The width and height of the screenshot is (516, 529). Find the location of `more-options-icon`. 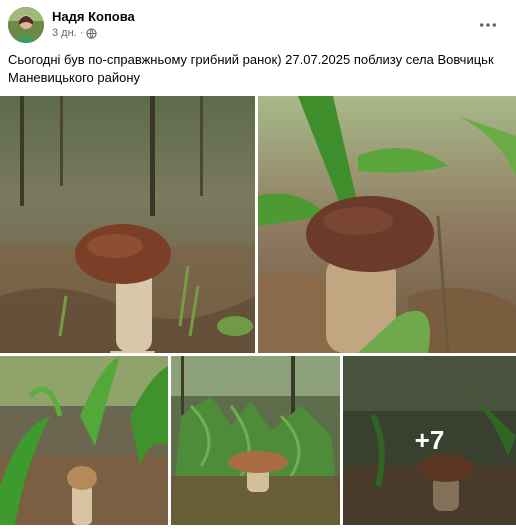

more-options-icon is located at coordinates (488, 25).